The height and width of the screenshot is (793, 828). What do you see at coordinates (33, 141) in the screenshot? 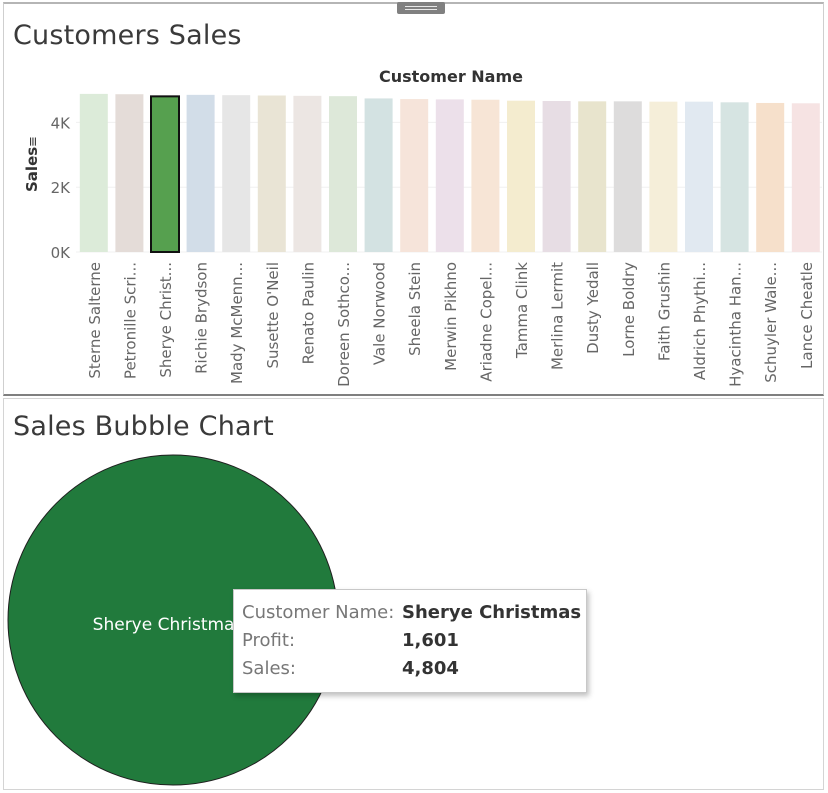
I see `sort-icon: ≡` at bounding box center [33, 141].